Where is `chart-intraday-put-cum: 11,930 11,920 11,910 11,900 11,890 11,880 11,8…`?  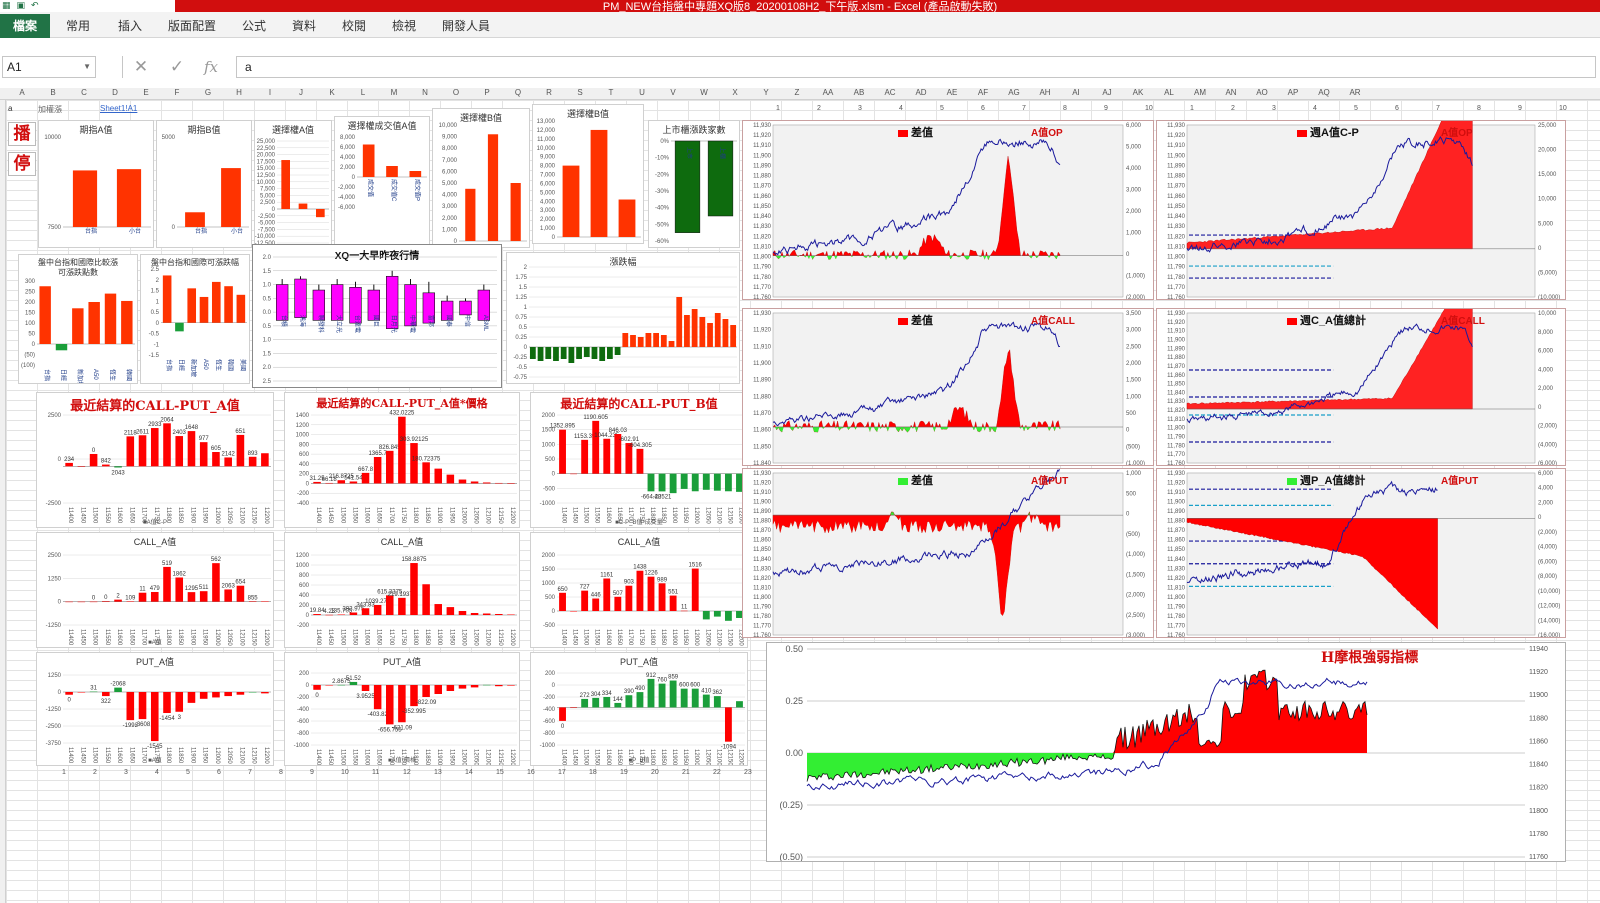
chart-intraday-put-cum: 11,930 11,920 11,910 11,900 11,890 11,880 11,8… is located at coordinates (1361, 553).